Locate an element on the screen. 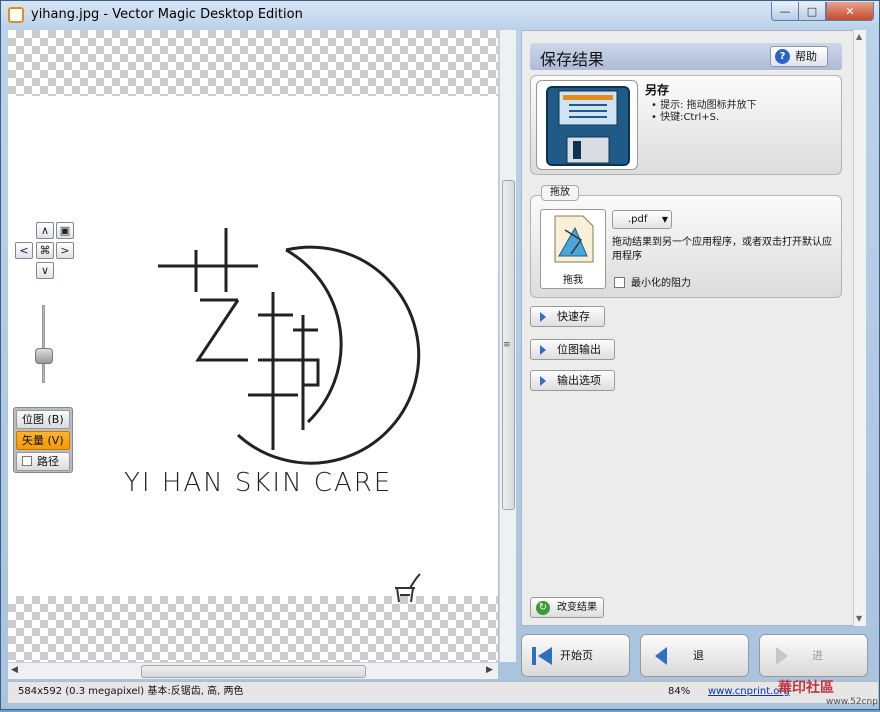 Image resolution: width=880 pixels, height=712 pixels. forward-label: 进 is located at coordinates (817, 655).